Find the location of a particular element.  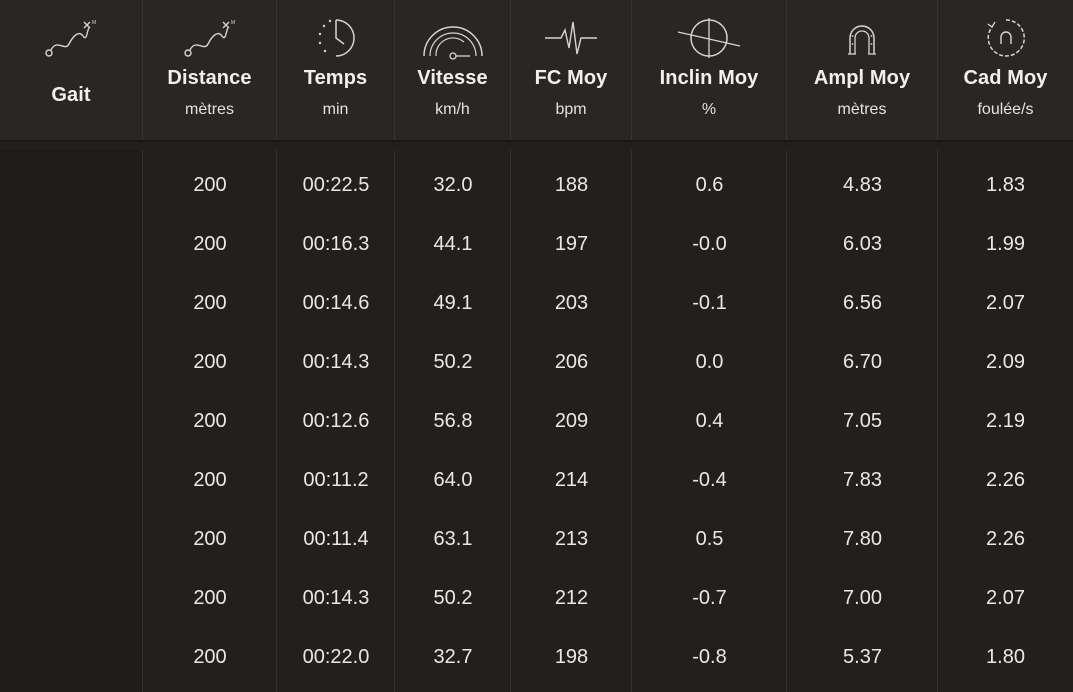

table-row: 200 00:22.5 32.0 188 0.6 4.83 1.83 is located at coordinates (536, 185).